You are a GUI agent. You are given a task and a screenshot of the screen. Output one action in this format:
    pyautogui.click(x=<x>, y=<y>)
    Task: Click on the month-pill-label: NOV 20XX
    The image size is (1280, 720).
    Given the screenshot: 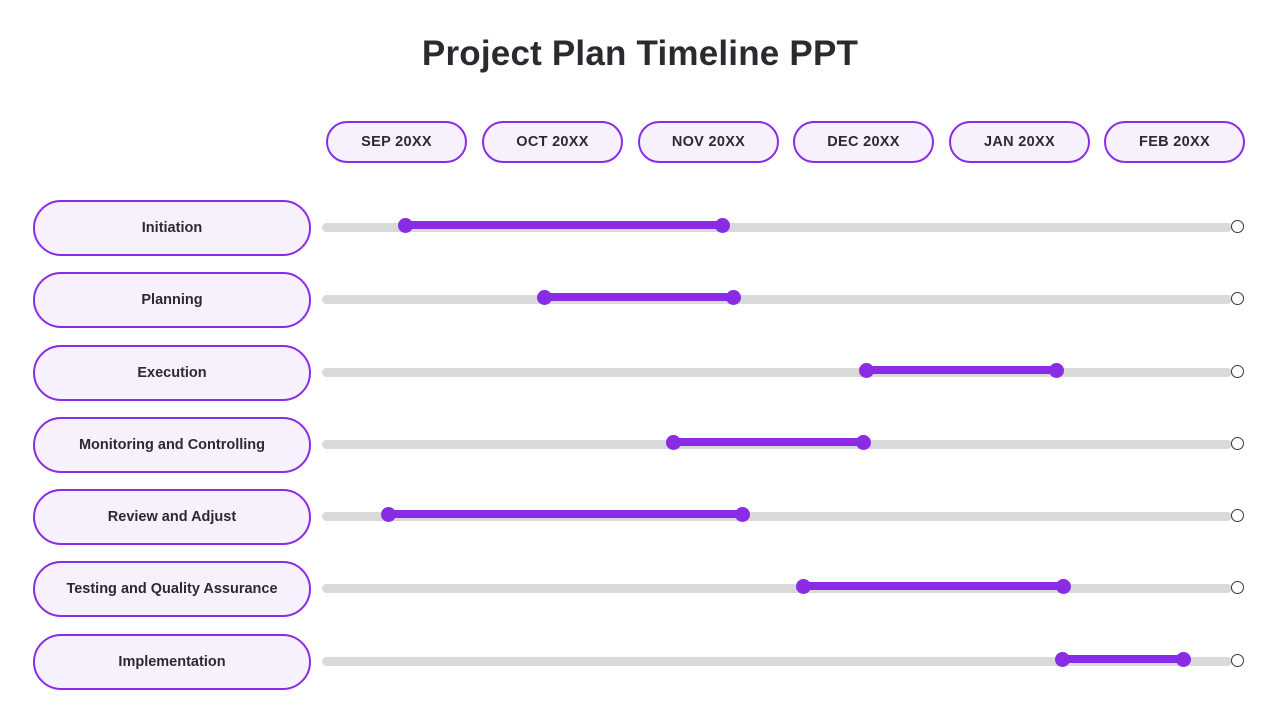 What is the action you would take?
    pyautogui.click(x=708, y=142)
    